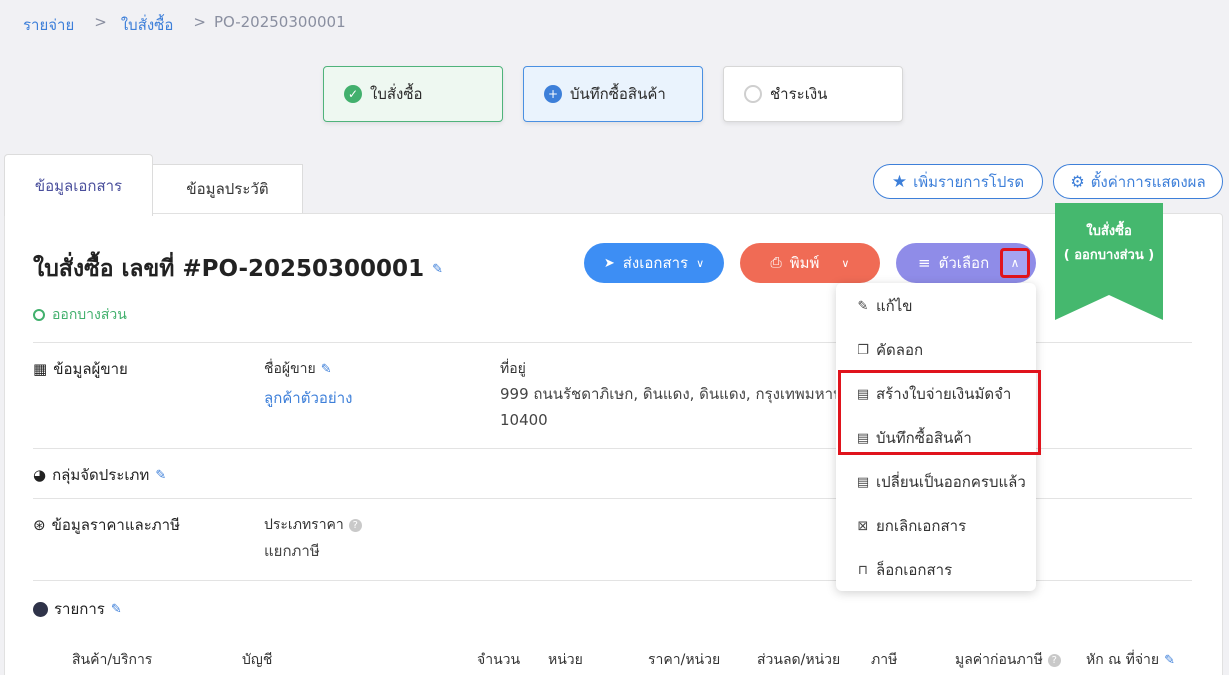 This screenshot has width=1229, height=675. I want to click on step-purchase-order: ✓ ใบสั่งซื้อ, so click(413, 94).